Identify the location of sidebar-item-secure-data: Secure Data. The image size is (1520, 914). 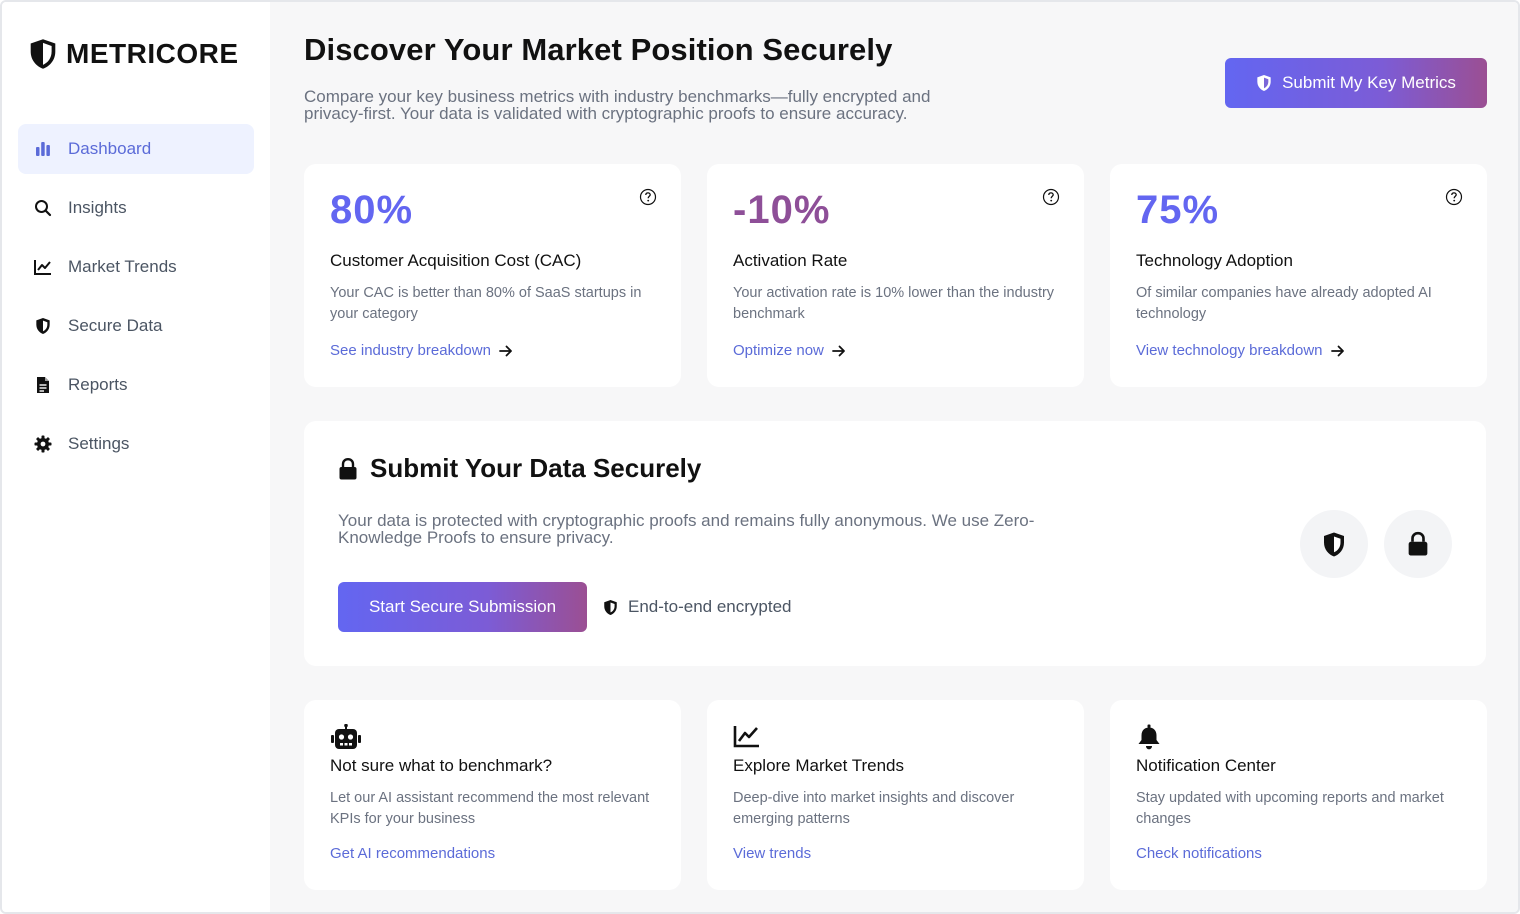
(136, 326).